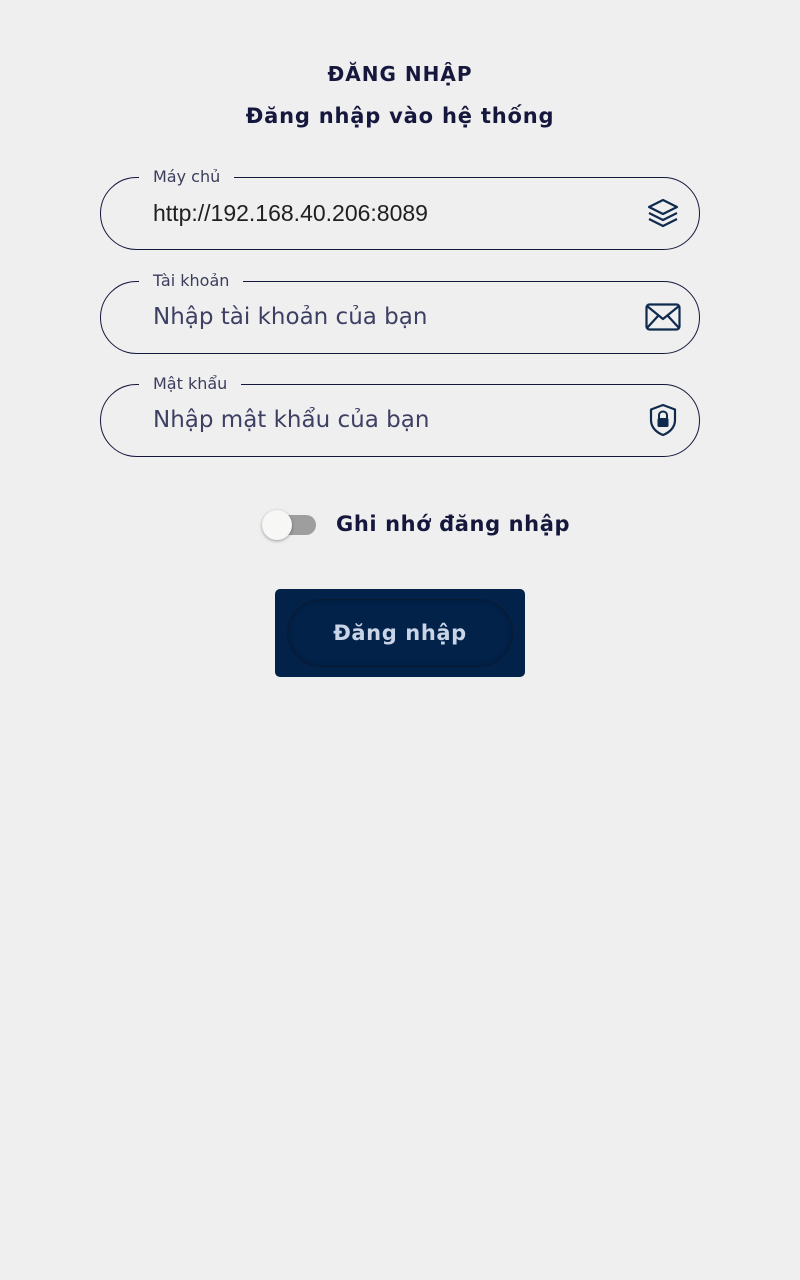 The image size is (800, 1280). I want to click on server-field: Máy chủ http://192.168.40.206:8089, so click(400, 208).